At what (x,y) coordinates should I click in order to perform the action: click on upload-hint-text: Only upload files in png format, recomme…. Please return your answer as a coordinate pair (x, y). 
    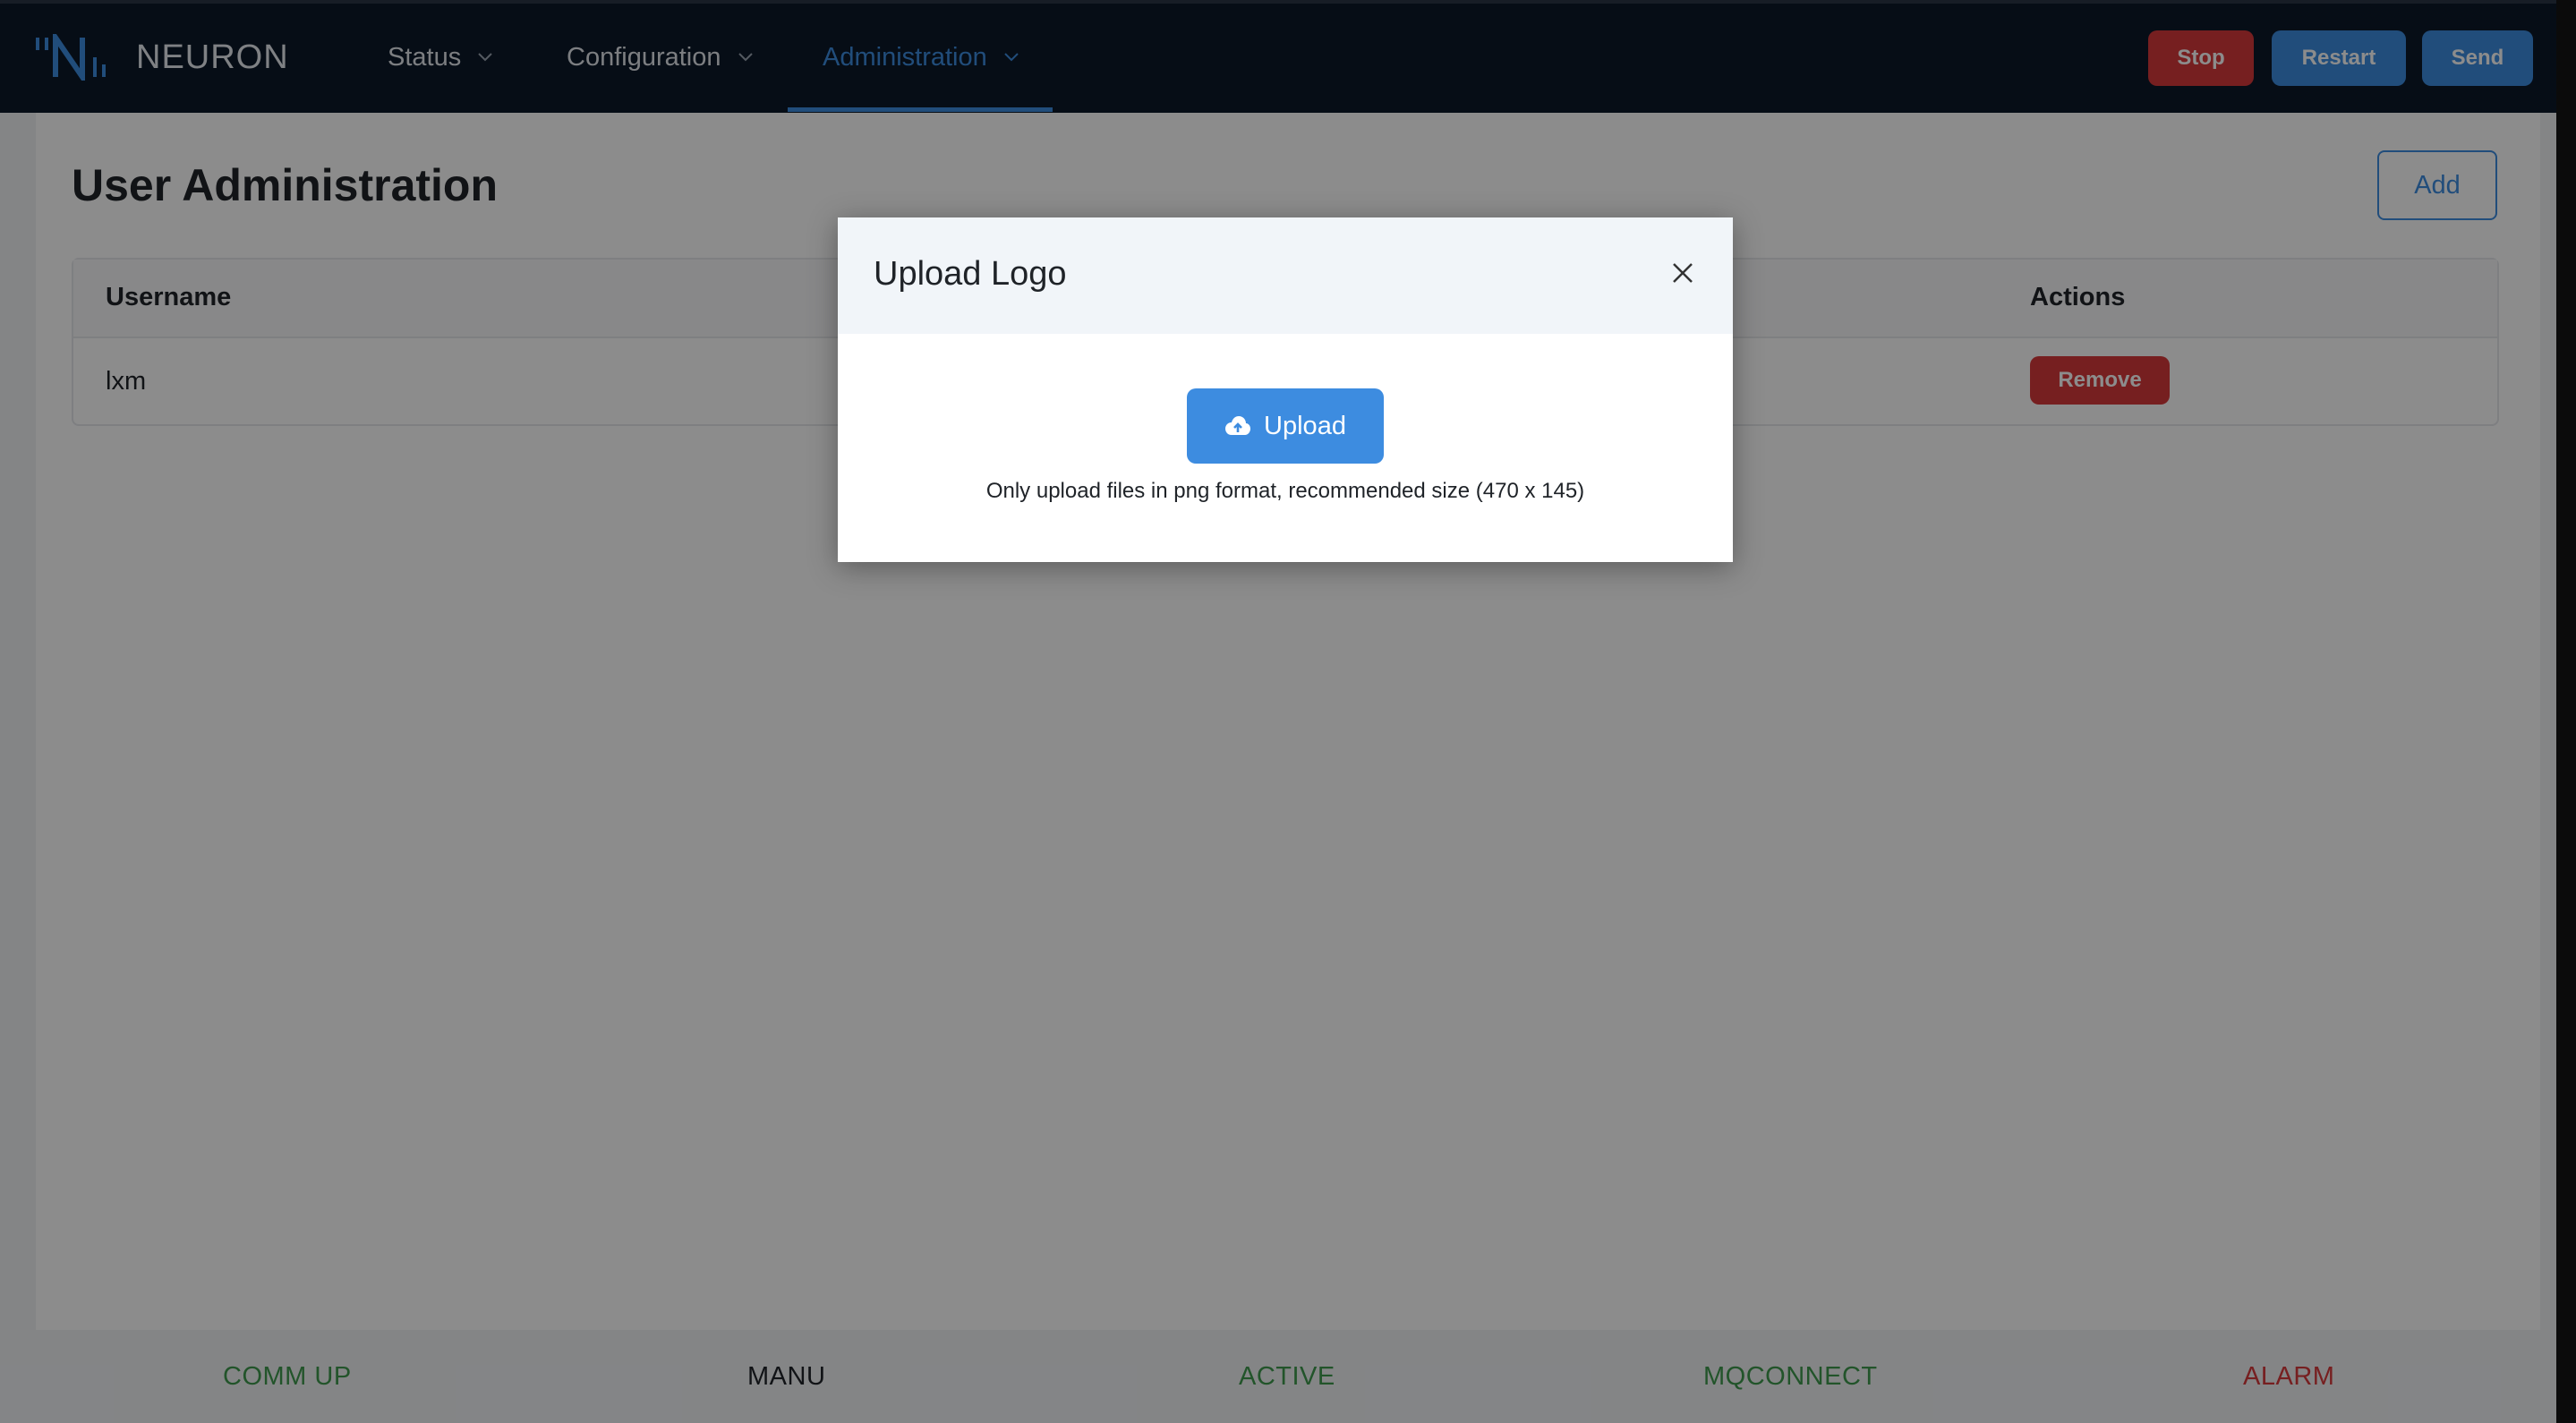
    Looking at the image, I should click on (1285, 491).